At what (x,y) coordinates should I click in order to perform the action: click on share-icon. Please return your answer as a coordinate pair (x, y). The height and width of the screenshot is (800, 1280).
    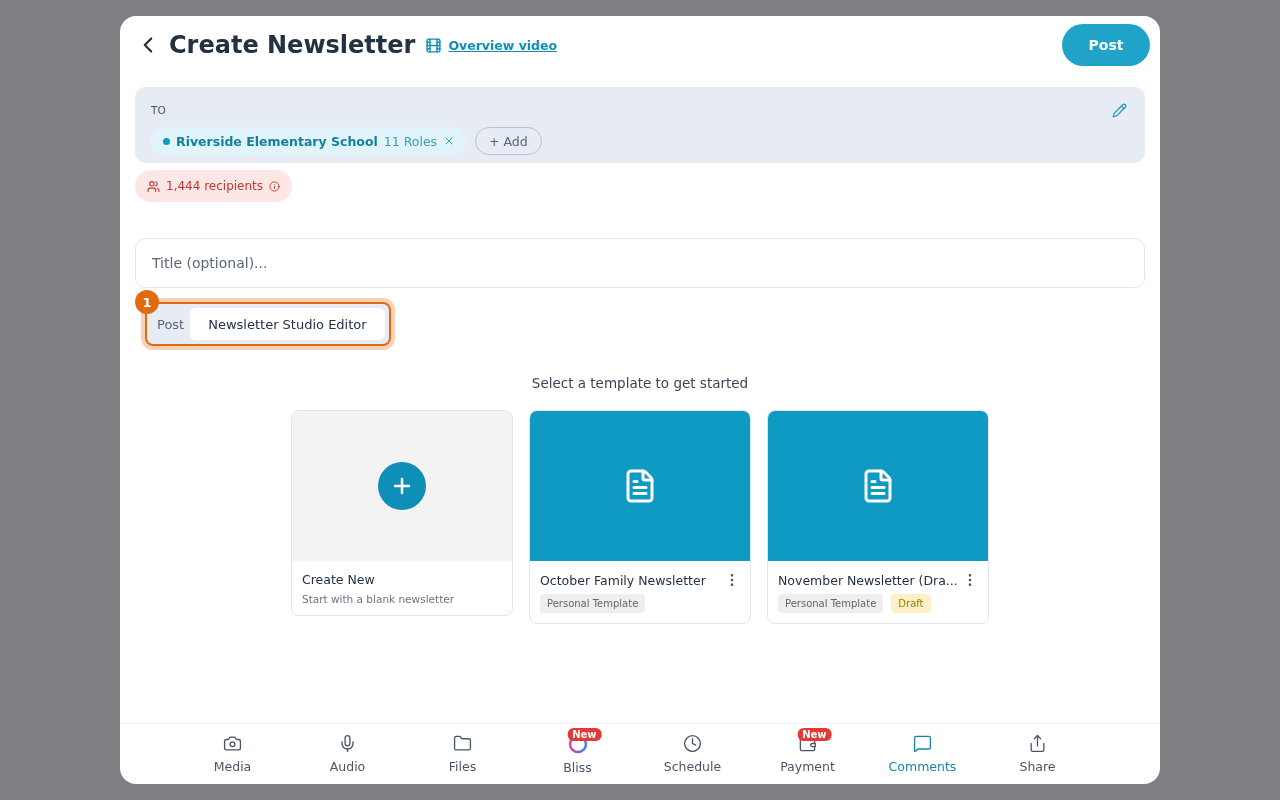
    Looking at the image, I should click on (1037, 743).